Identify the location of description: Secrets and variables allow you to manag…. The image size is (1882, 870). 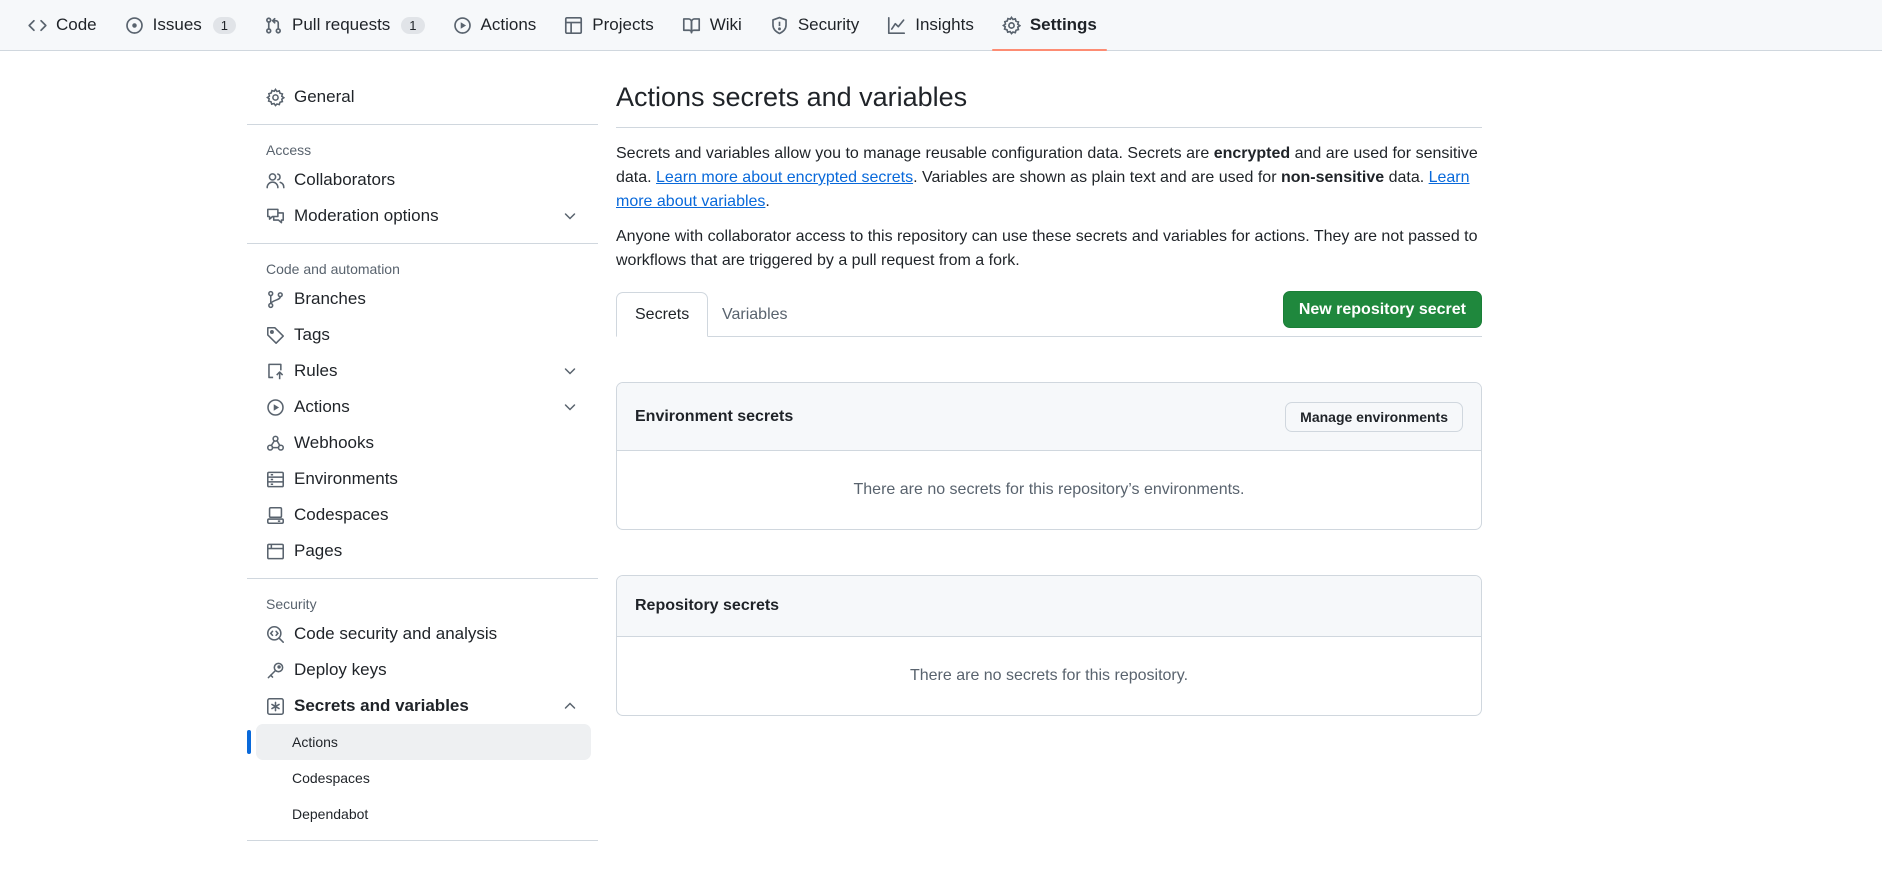
(1049, 207).